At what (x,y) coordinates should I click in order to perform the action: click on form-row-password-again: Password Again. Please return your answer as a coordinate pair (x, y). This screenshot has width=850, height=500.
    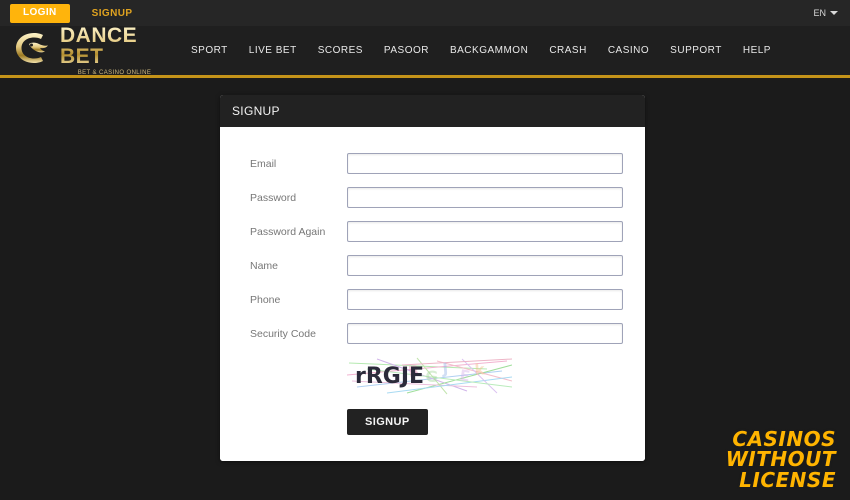
    Looking at the image, I should click on (436, 231).